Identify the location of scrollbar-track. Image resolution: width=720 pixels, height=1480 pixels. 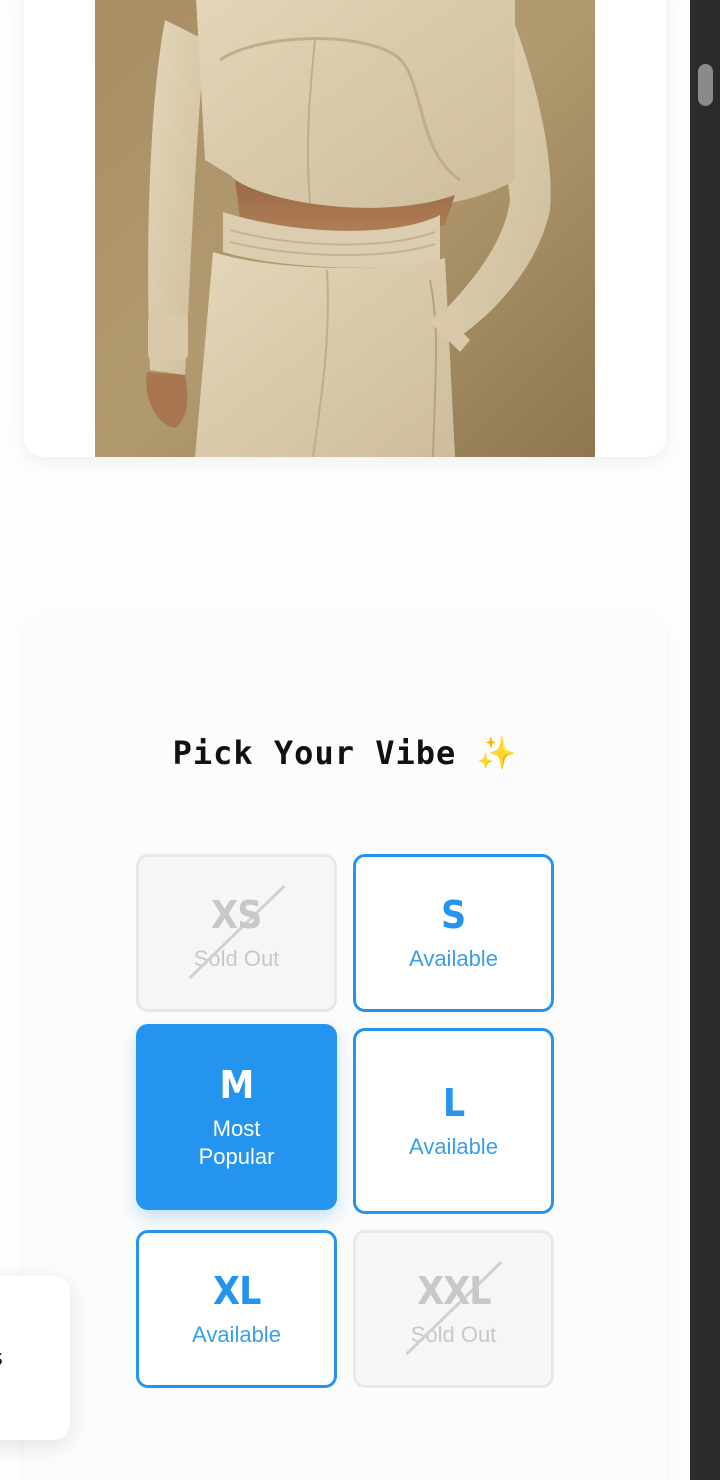
(705, 740).